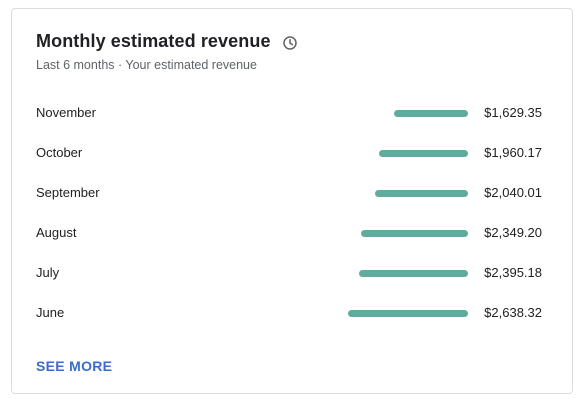 This screenshot has width=587, height=404. I want to click on card-title: Monthly estimated revenue, so click(153, 41).